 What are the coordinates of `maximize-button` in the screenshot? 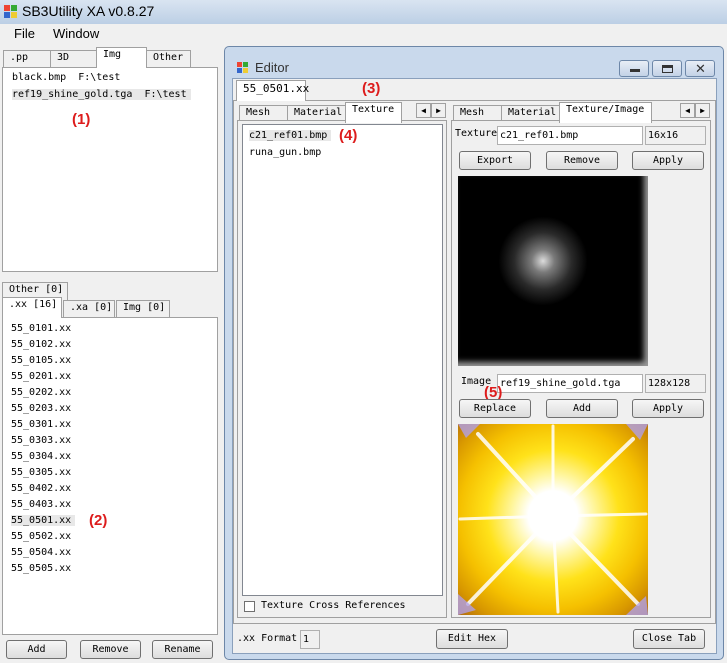 It's located at (667, 68).